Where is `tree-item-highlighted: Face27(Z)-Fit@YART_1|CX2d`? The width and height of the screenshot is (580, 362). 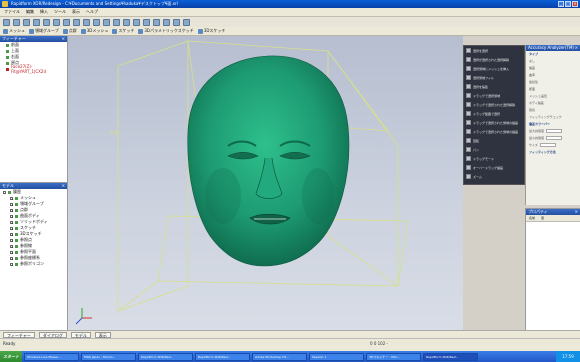
tree-item-highlighted: Face27(Z)-Fit@YART_1|CX2d is located at coordinates (33, 69).